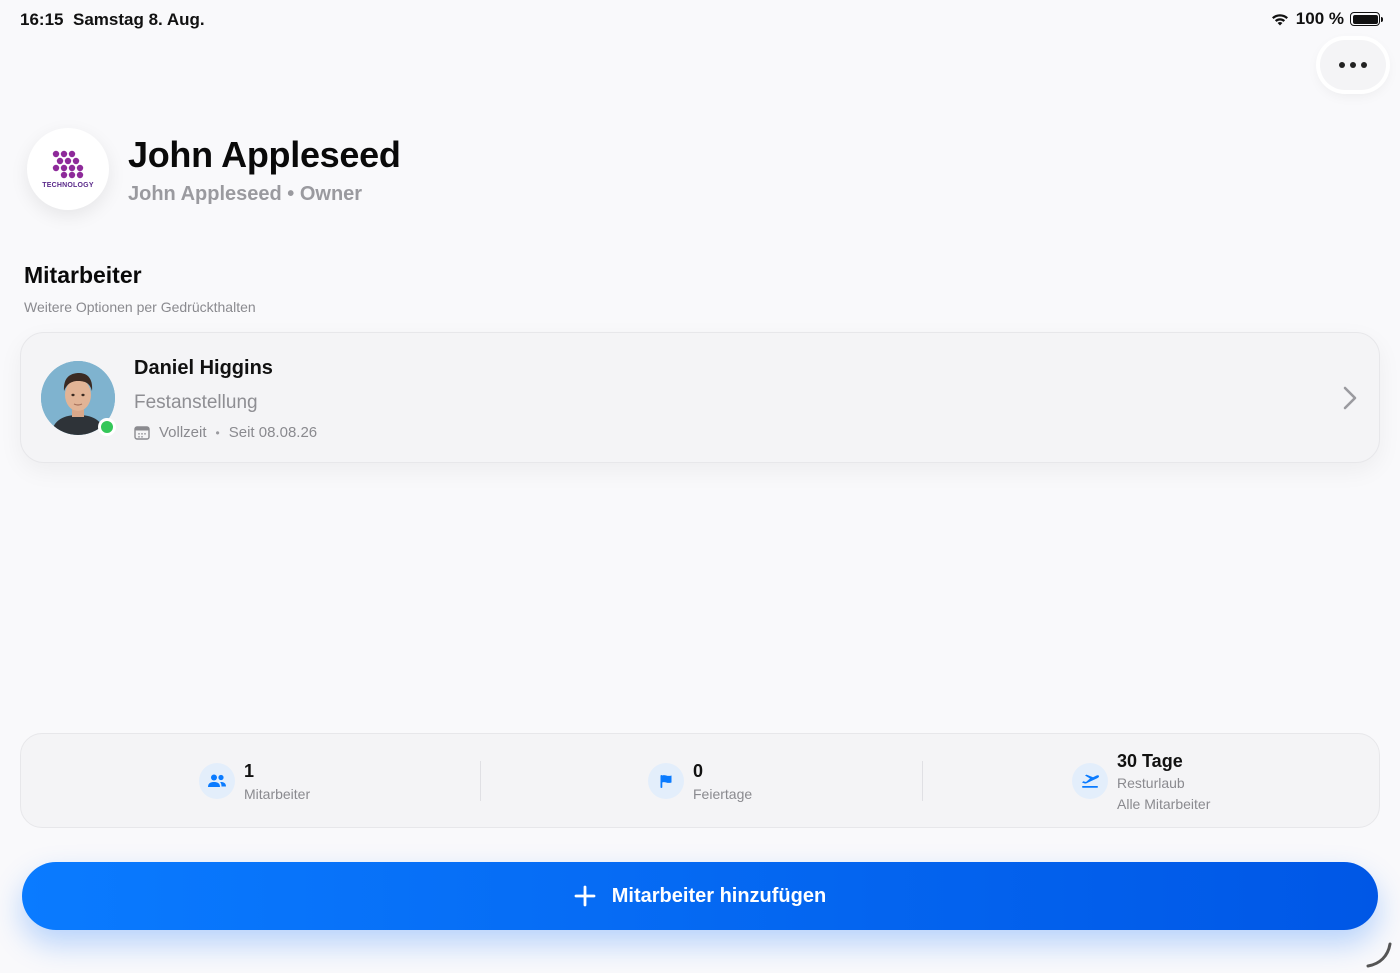  Describe the element at coordinates (1090, 781) in the screenshot. I see `airplane-icon` at that location.